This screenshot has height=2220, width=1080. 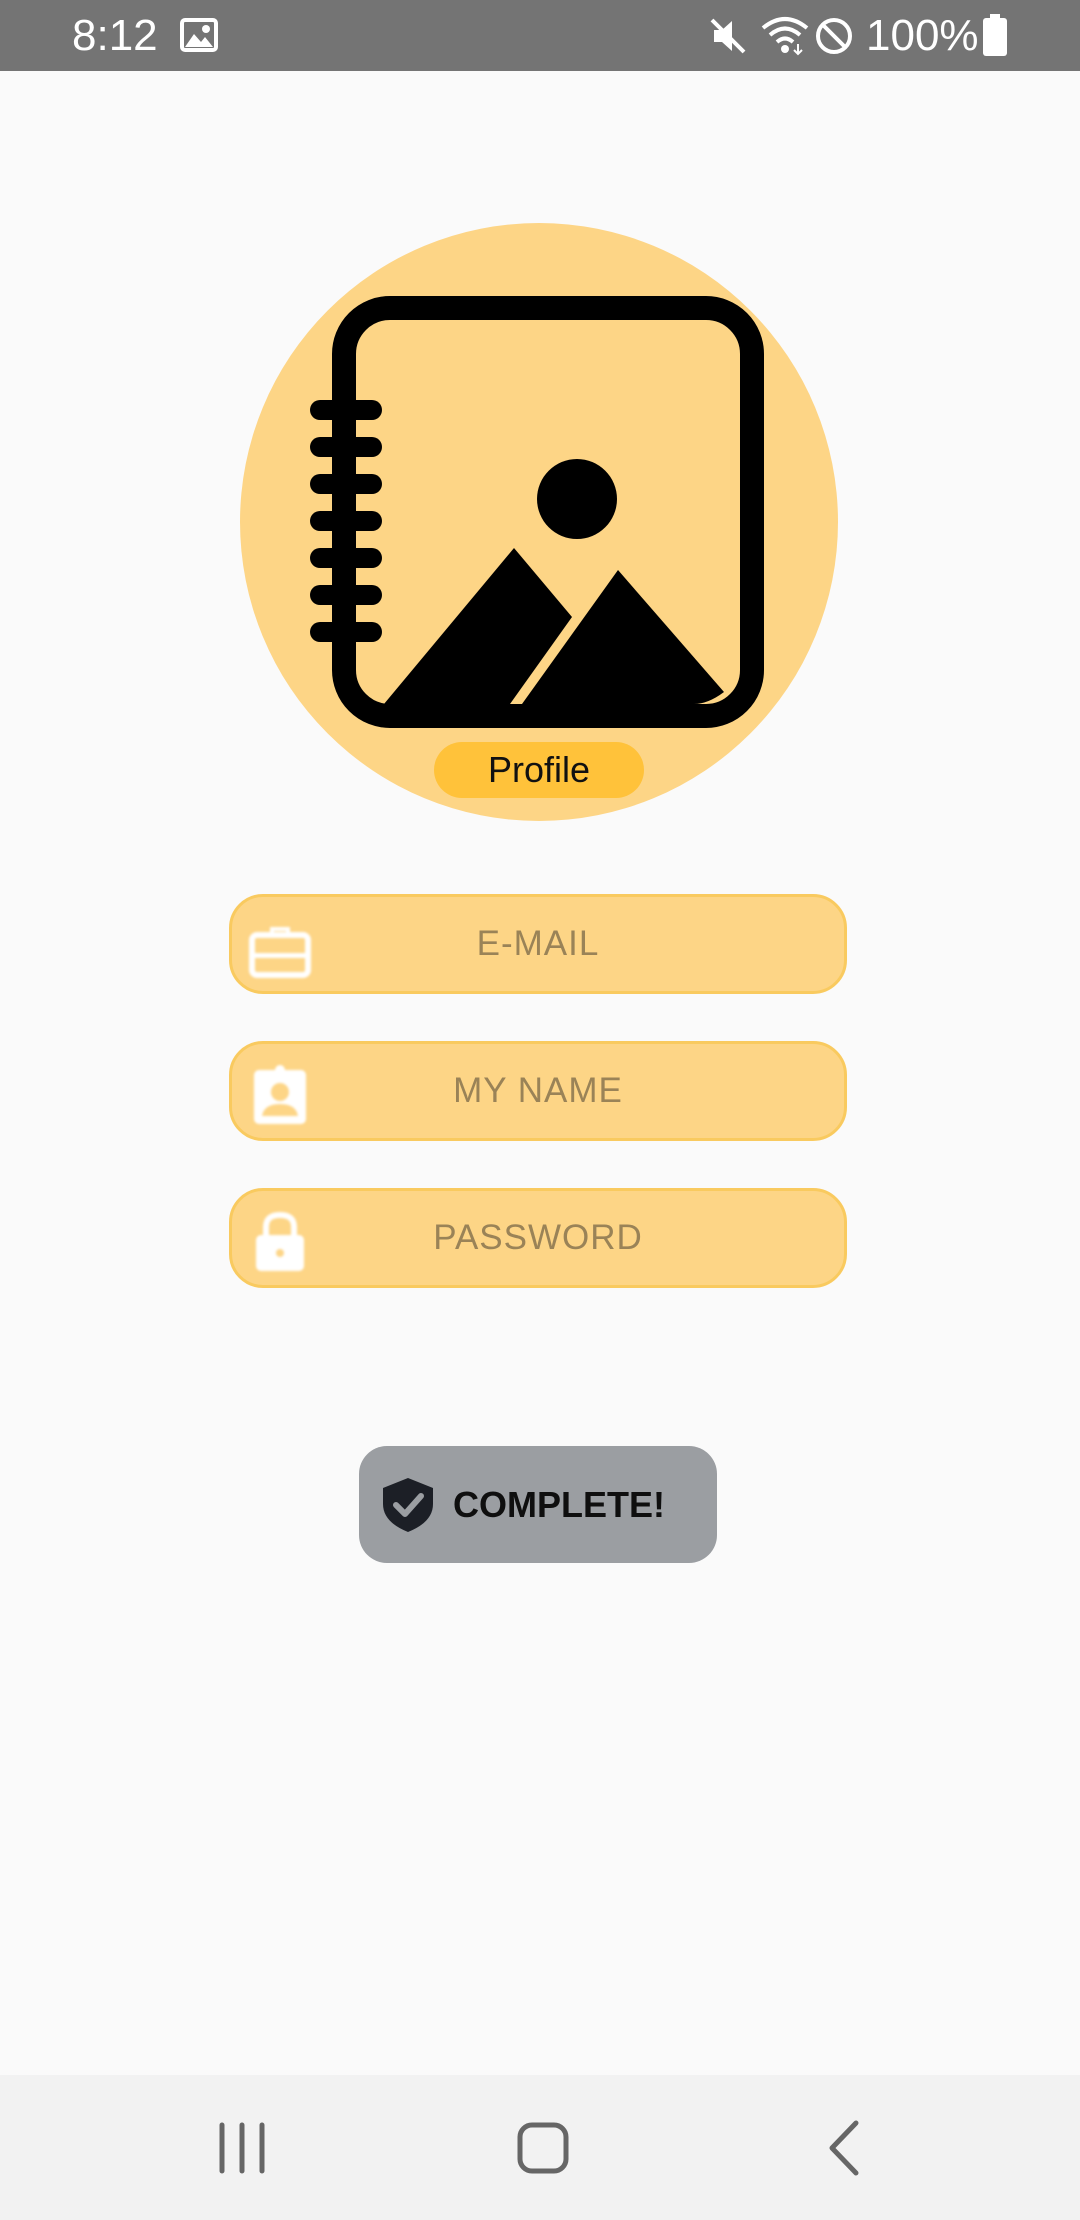 What do you see at coordinates (280, 952) in the screenshot?
I see `briefcase-icon` at bounding box center [280, 952].